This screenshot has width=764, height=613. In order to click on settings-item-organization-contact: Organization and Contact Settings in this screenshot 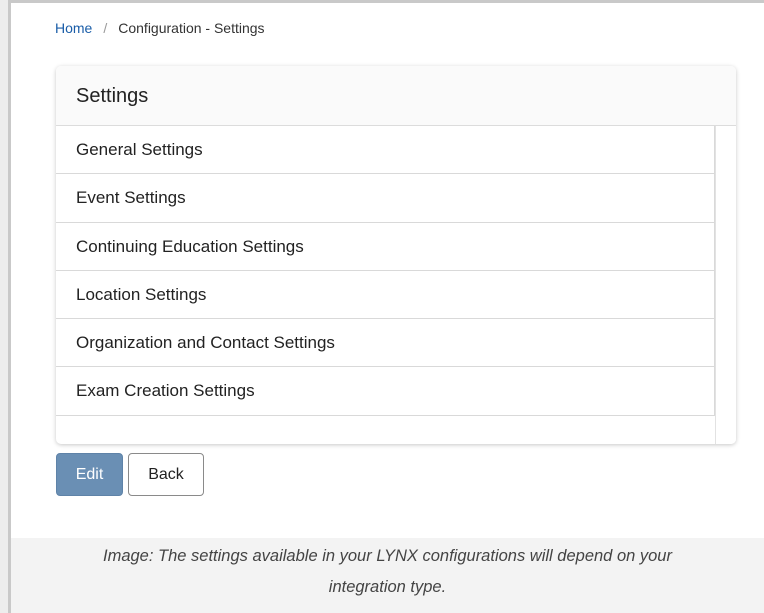, I will do `click(385, 343)`.